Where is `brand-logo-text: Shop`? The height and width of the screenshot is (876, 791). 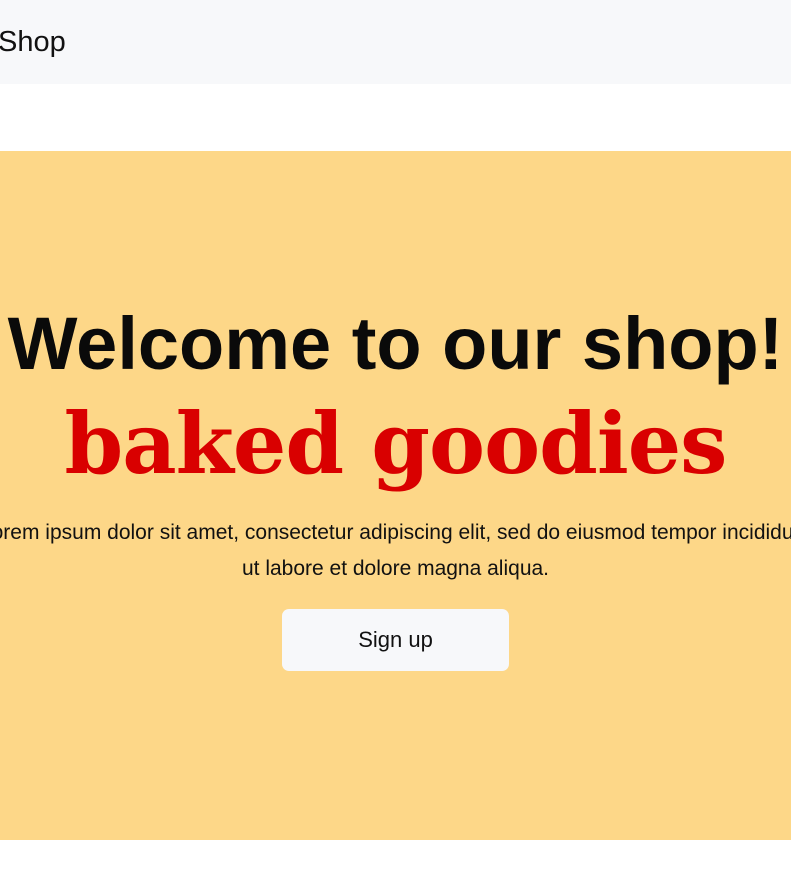
brand-logo-text: Shop is located at coordinates (33, 42).